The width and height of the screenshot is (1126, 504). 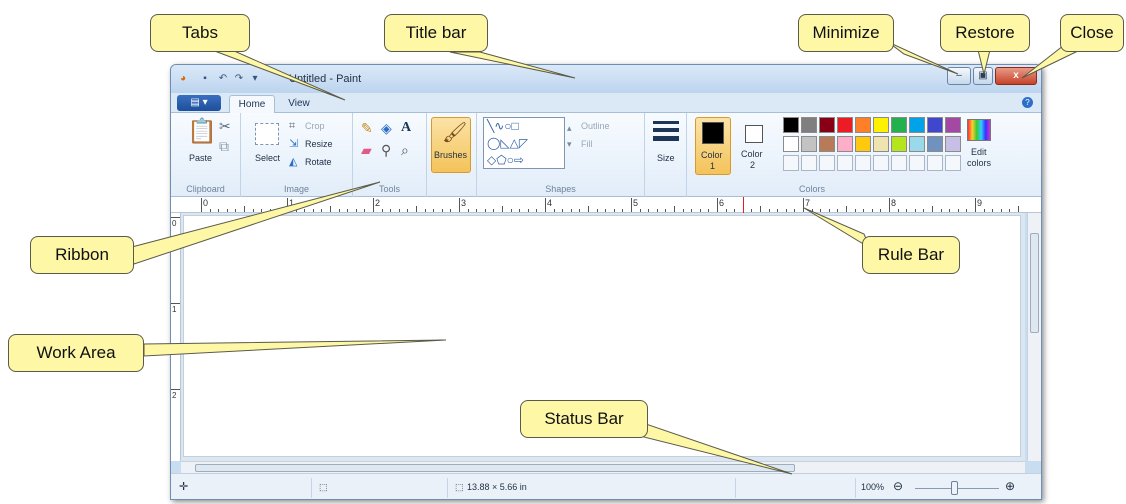 I want to click on ribbon-pointer, so click(x=254, y=223).